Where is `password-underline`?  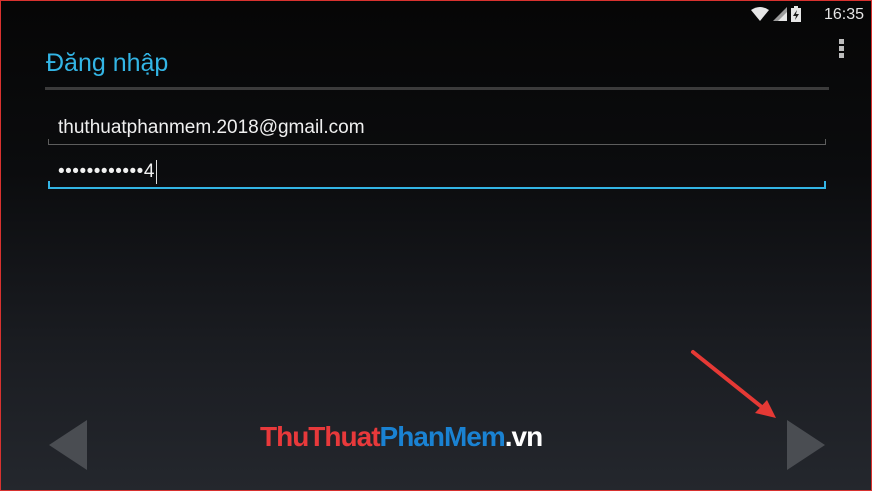
password-underline is located at coordinates (437, 188).